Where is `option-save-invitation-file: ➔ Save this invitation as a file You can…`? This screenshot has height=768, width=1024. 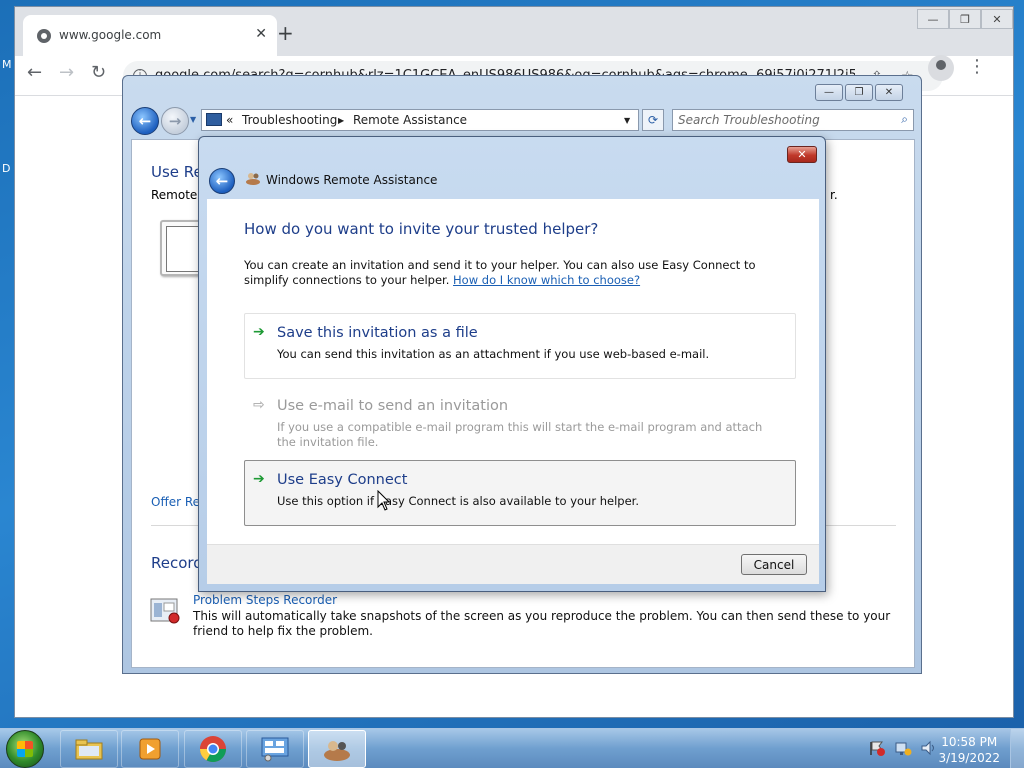 option-save-invitation-file: ➔ Save this invitation as a file You can… is located at coordinates (520, 346).